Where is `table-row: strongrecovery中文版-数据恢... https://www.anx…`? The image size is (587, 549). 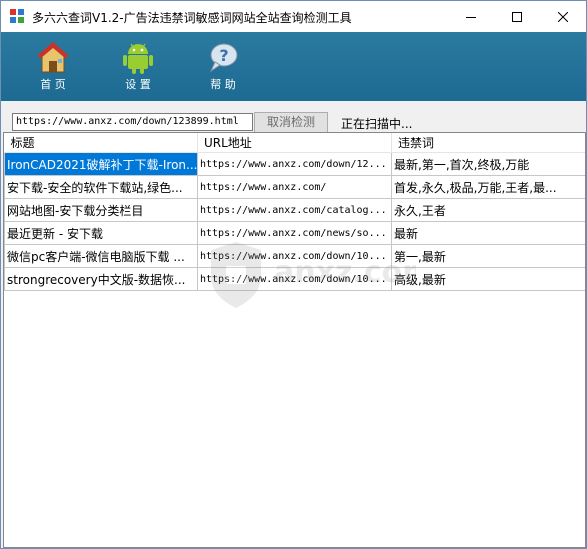
table-row: strongrecovery中文版-数据恢... https://www.anx… is located at coordinates (294, 279).